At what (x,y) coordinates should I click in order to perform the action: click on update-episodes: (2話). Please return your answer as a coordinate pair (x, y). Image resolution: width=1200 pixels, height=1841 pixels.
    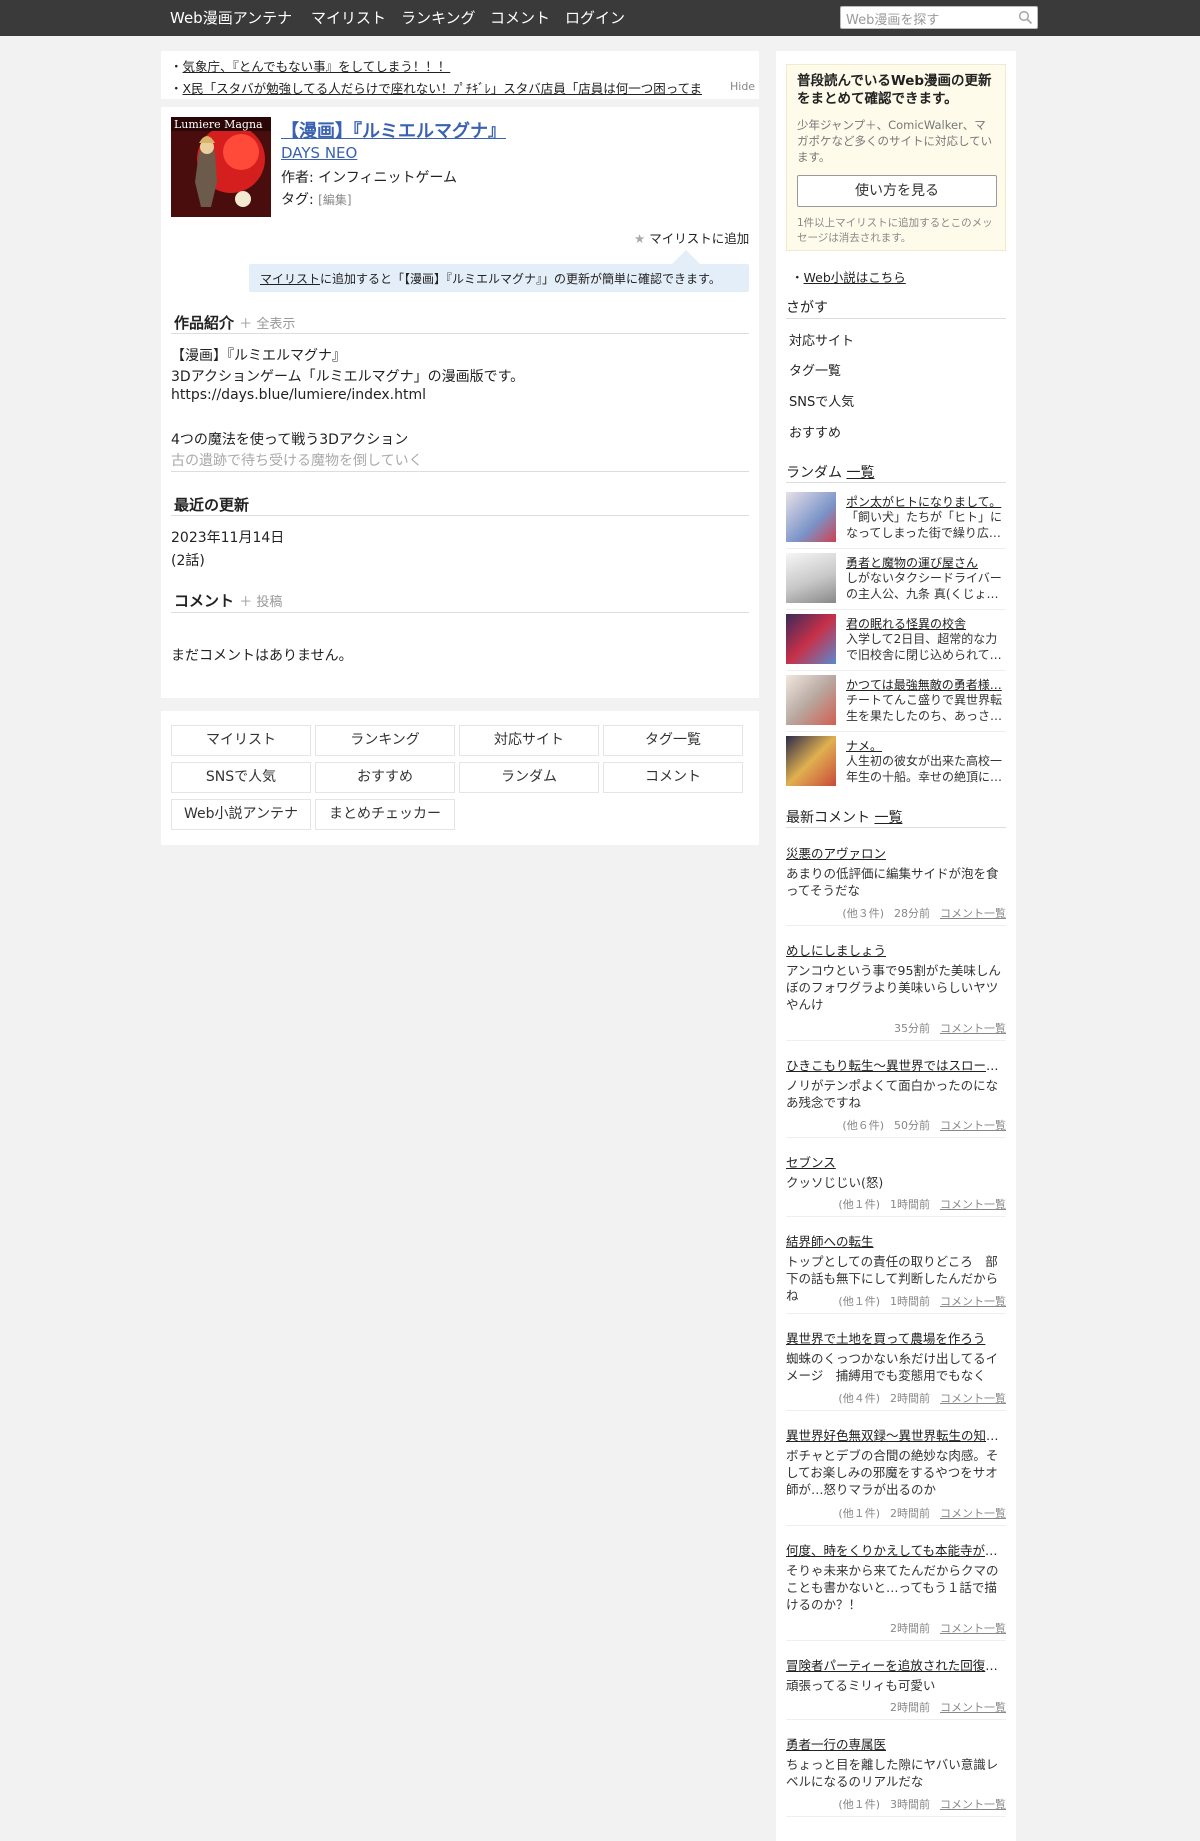
    Looking at the image, I should click on (188, 560).